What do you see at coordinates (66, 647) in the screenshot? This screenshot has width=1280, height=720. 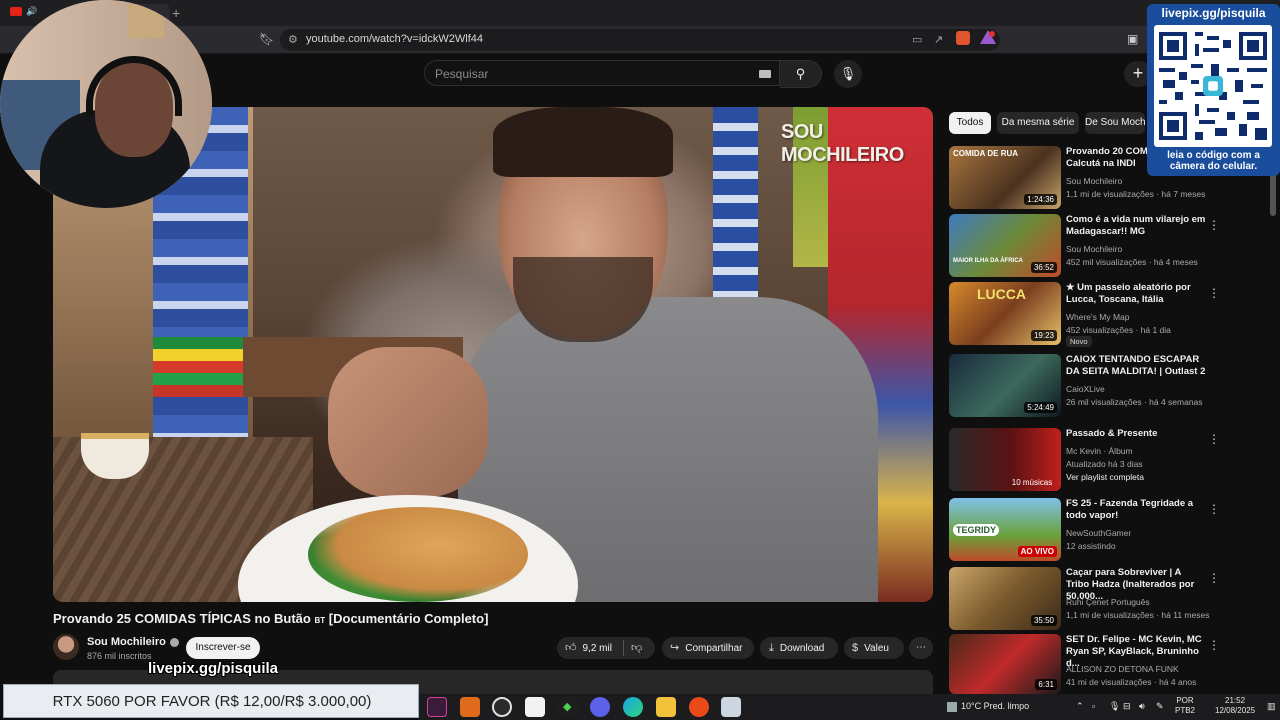 I see `channel-avatar` at bounding box center [66, 647].